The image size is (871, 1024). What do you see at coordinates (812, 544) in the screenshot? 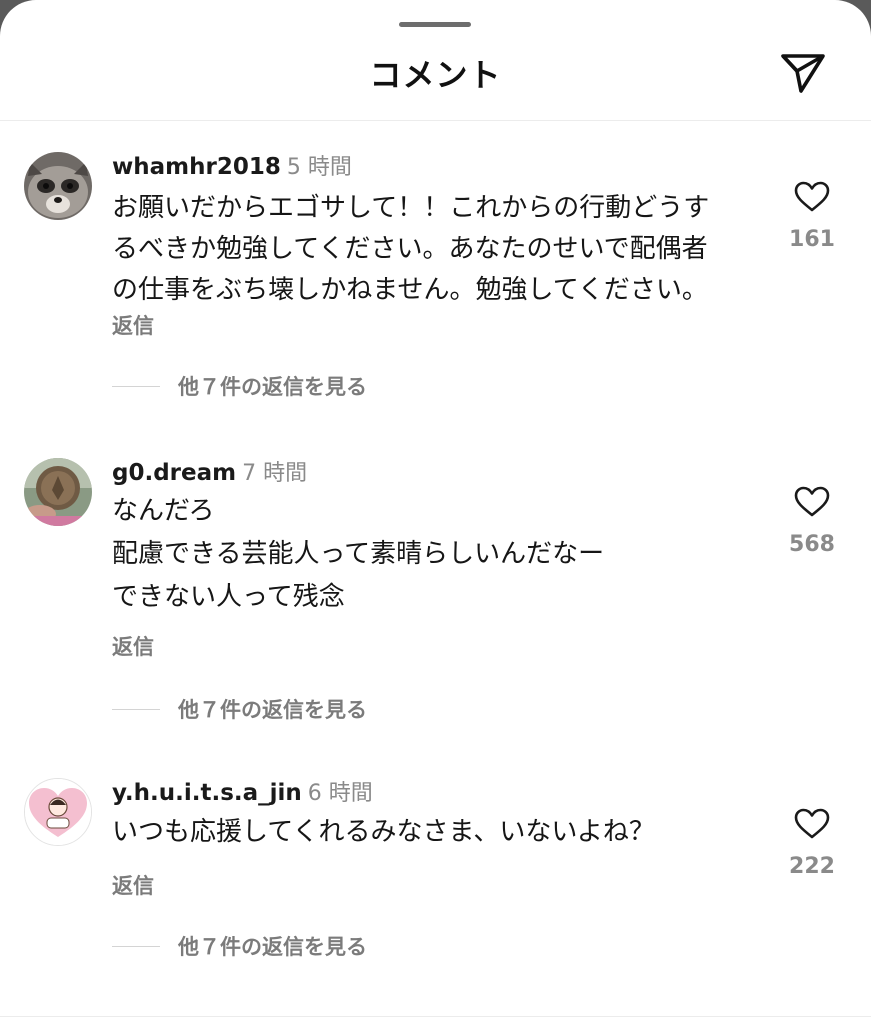
I see `like-count: 568` at bounding box center [812, 544].